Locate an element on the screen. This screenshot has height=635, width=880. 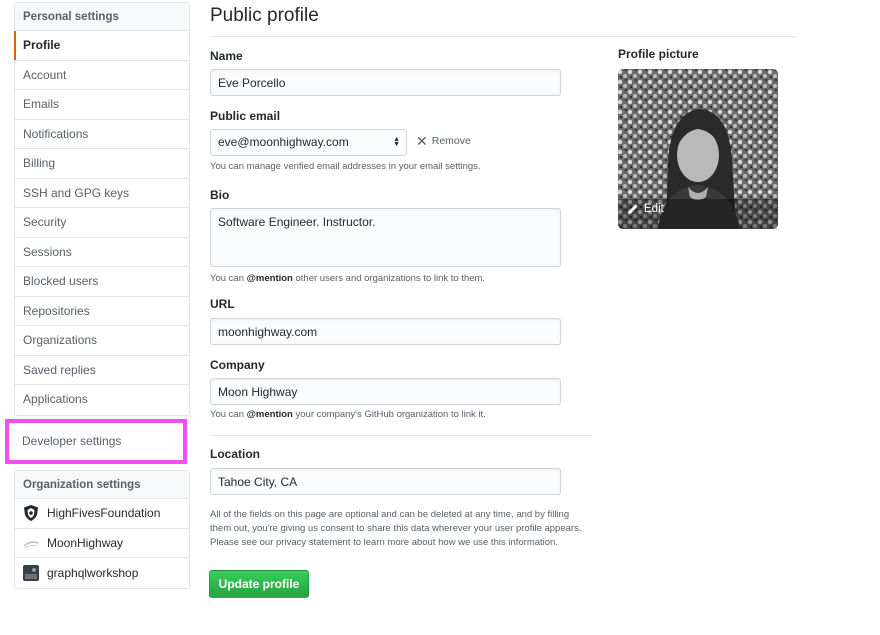
sidebar-item-billing: Billing is located at coordinates (102, 164).